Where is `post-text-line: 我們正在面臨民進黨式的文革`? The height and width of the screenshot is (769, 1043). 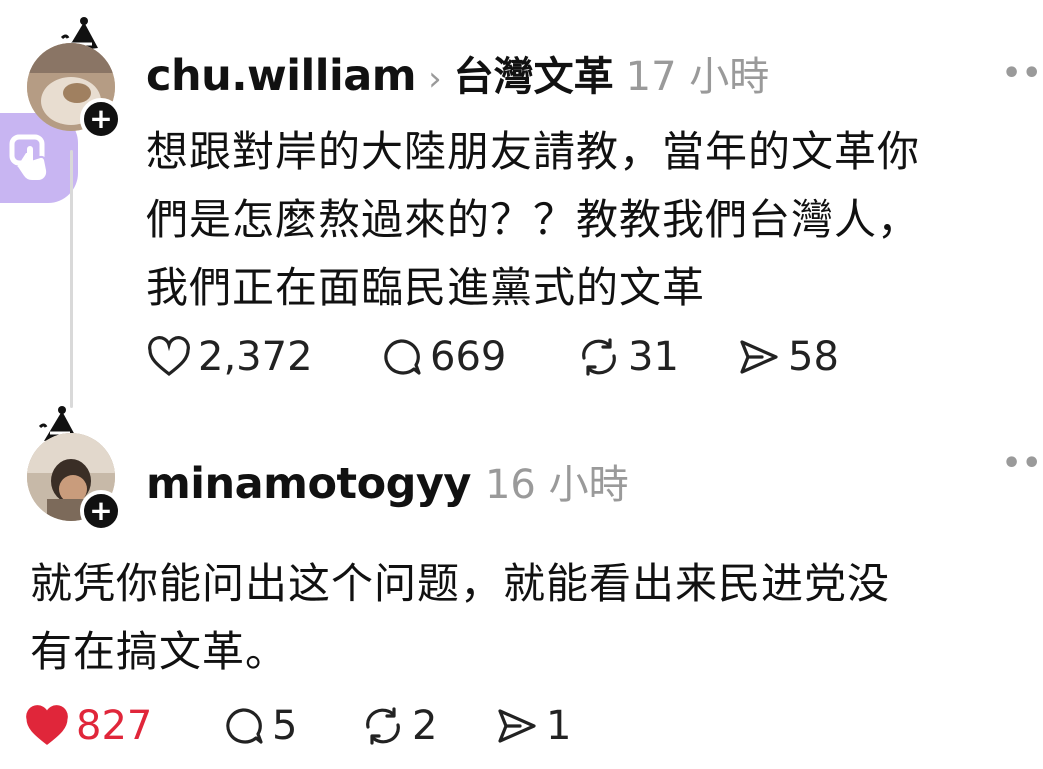
post-text-line: 我們正在面臨民進黨式的文革 is located at coordinates (426, 287).